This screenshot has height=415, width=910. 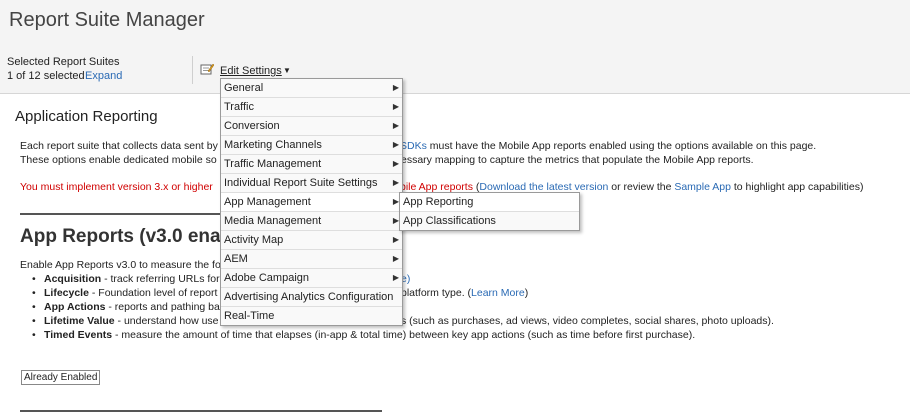 I want to click on warning-suffix: to highlight app capabilities), so click(x=797, y=187).